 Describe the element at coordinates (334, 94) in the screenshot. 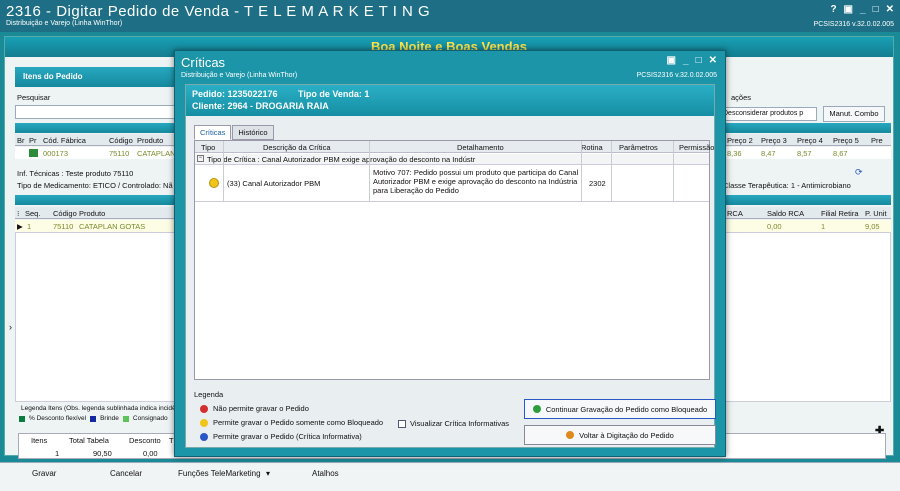

I see `tipo-venda: Tipo de Venda: 1` at that location.